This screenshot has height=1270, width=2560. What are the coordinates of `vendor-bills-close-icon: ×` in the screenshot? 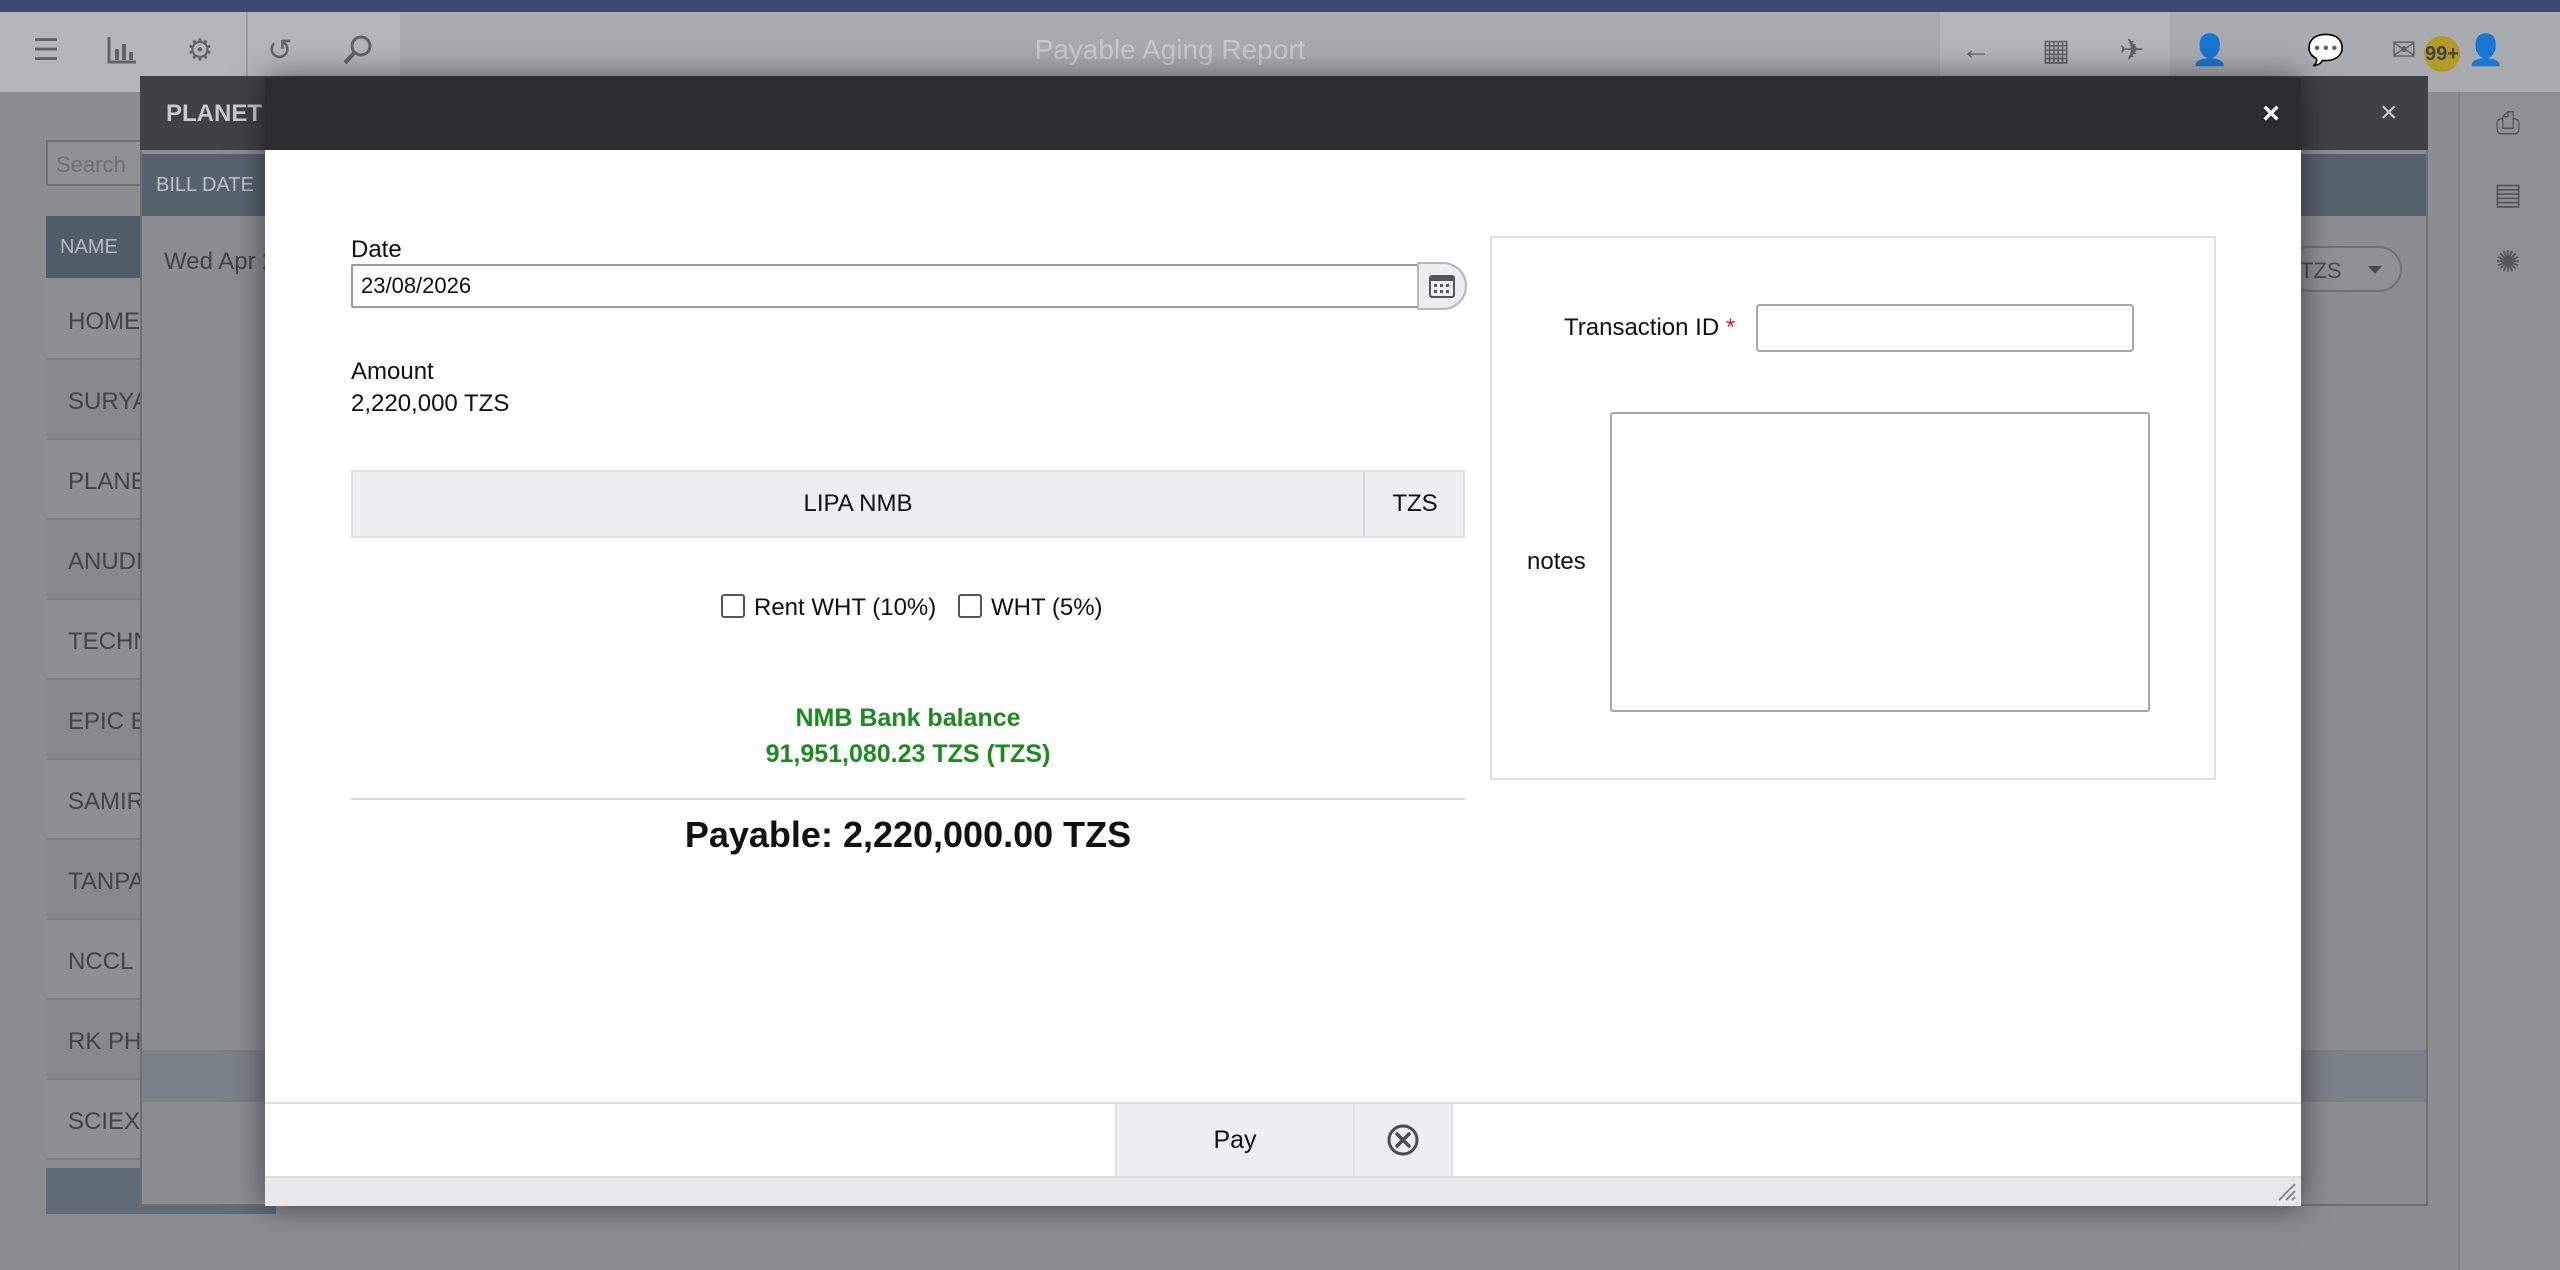 It's located at (2389, 113).